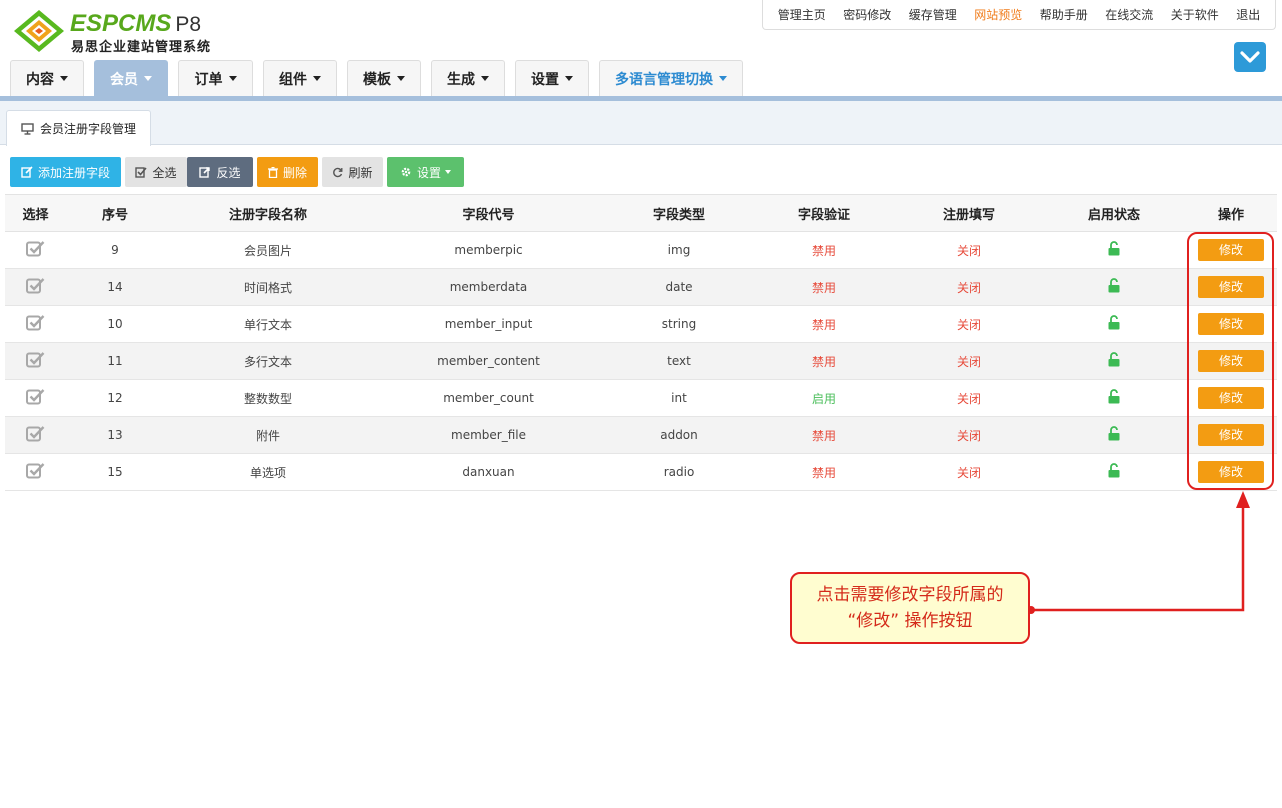  I want to click on tab-member-register-fields: 会员注册字段管理, so click(78, 128).